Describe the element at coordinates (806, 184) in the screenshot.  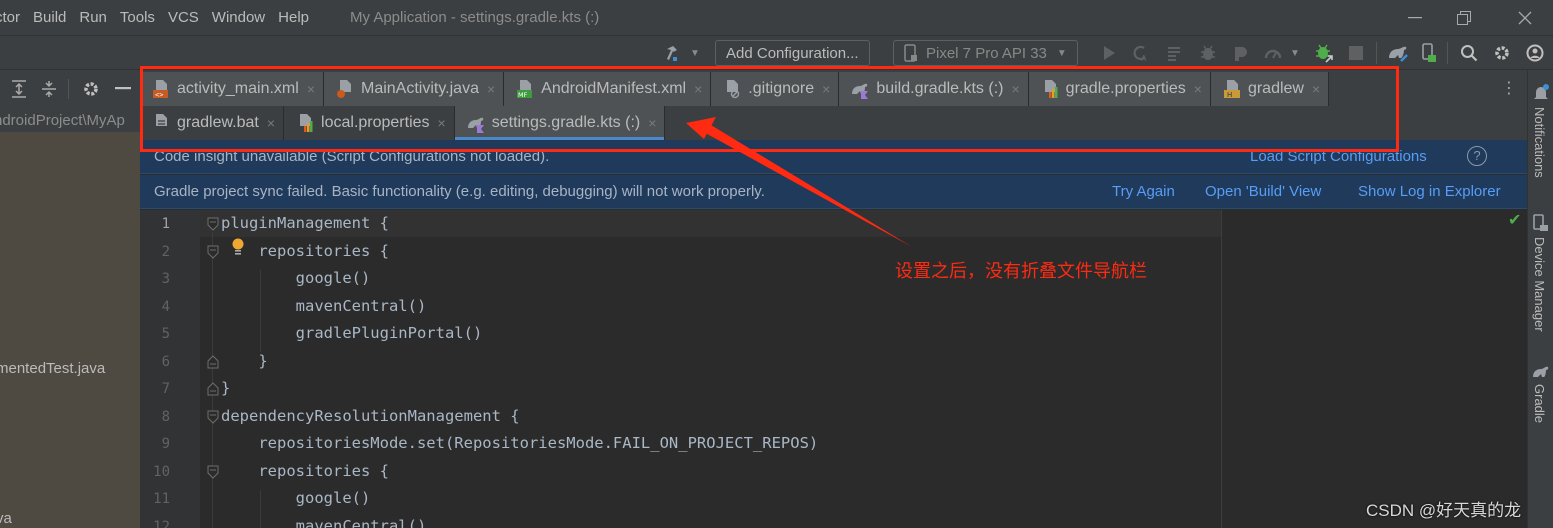
I see `annotation-arrow-shaft` at that location.